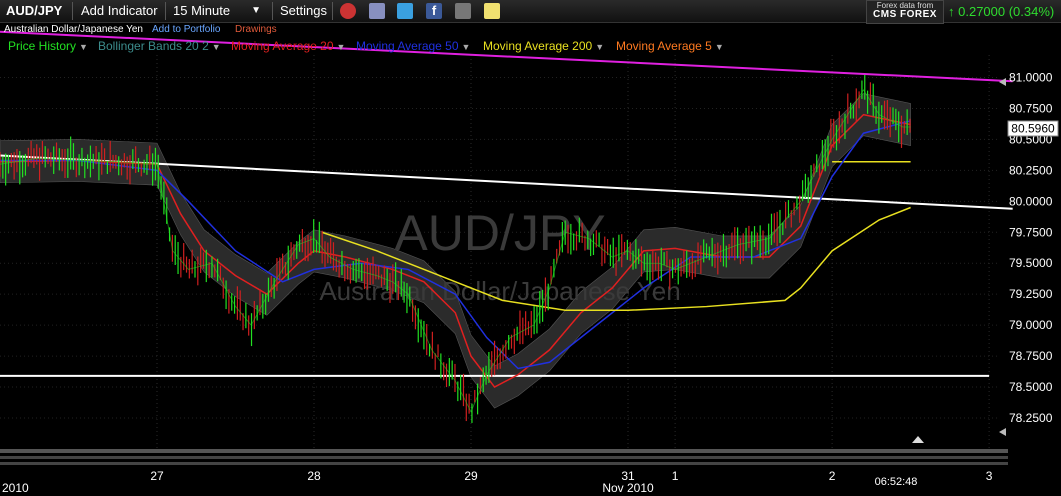  I want to click on current-price-value: 80.5960, so click(1033, 129).